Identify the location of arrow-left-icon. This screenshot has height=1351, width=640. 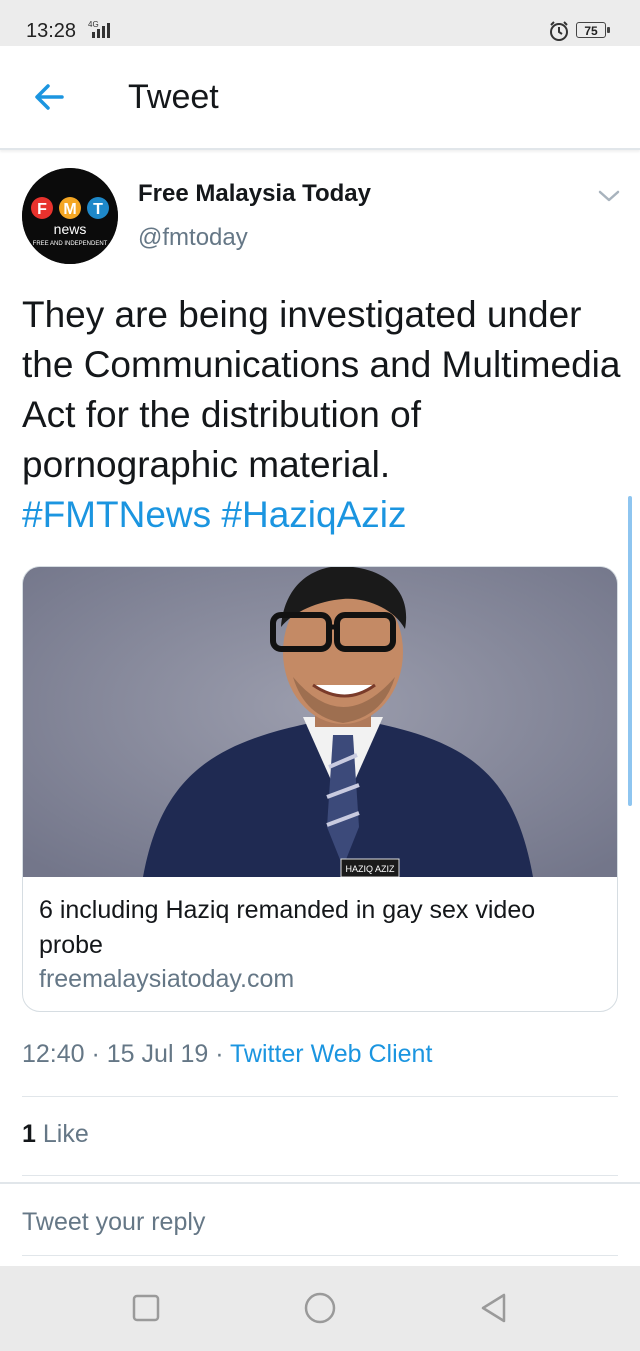
(50, 97).